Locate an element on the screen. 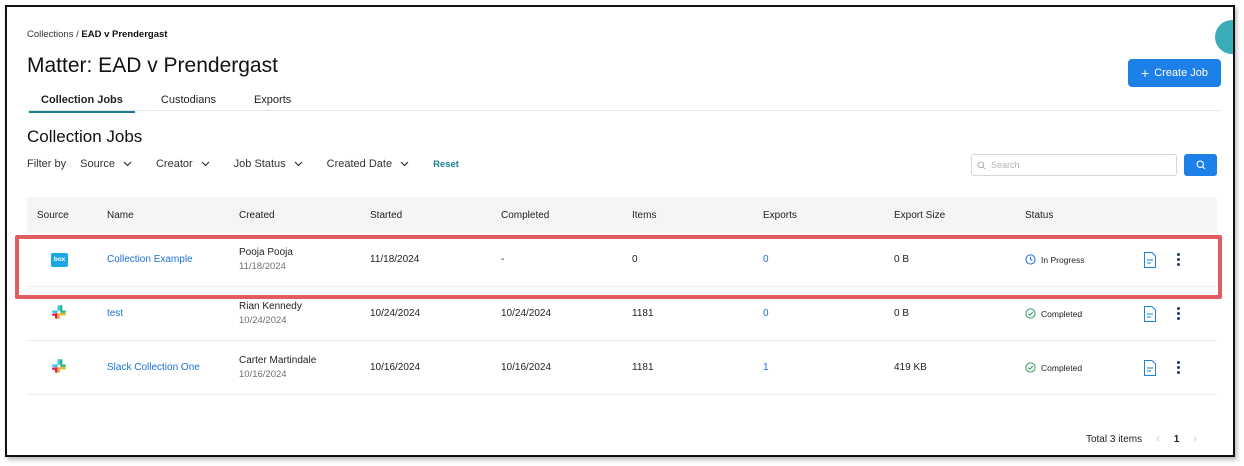 The image size is (1244, 466). job-name-cell: test is located at coordinates (173, 313).